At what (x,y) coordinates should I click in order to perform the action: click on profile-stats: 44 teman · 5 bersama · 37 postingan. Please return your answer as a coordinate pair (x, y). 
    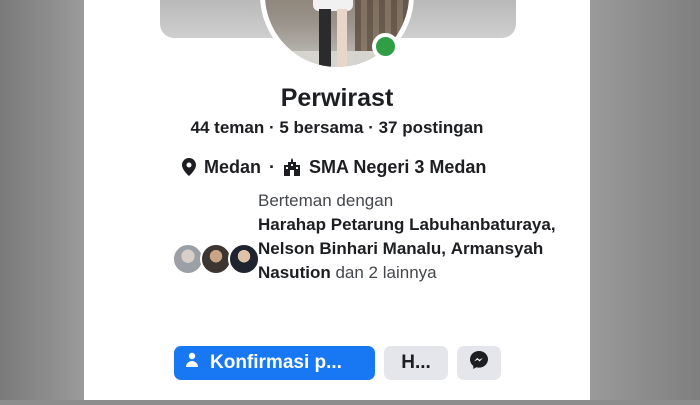
    Looking at the image, I should click on (337, 127).